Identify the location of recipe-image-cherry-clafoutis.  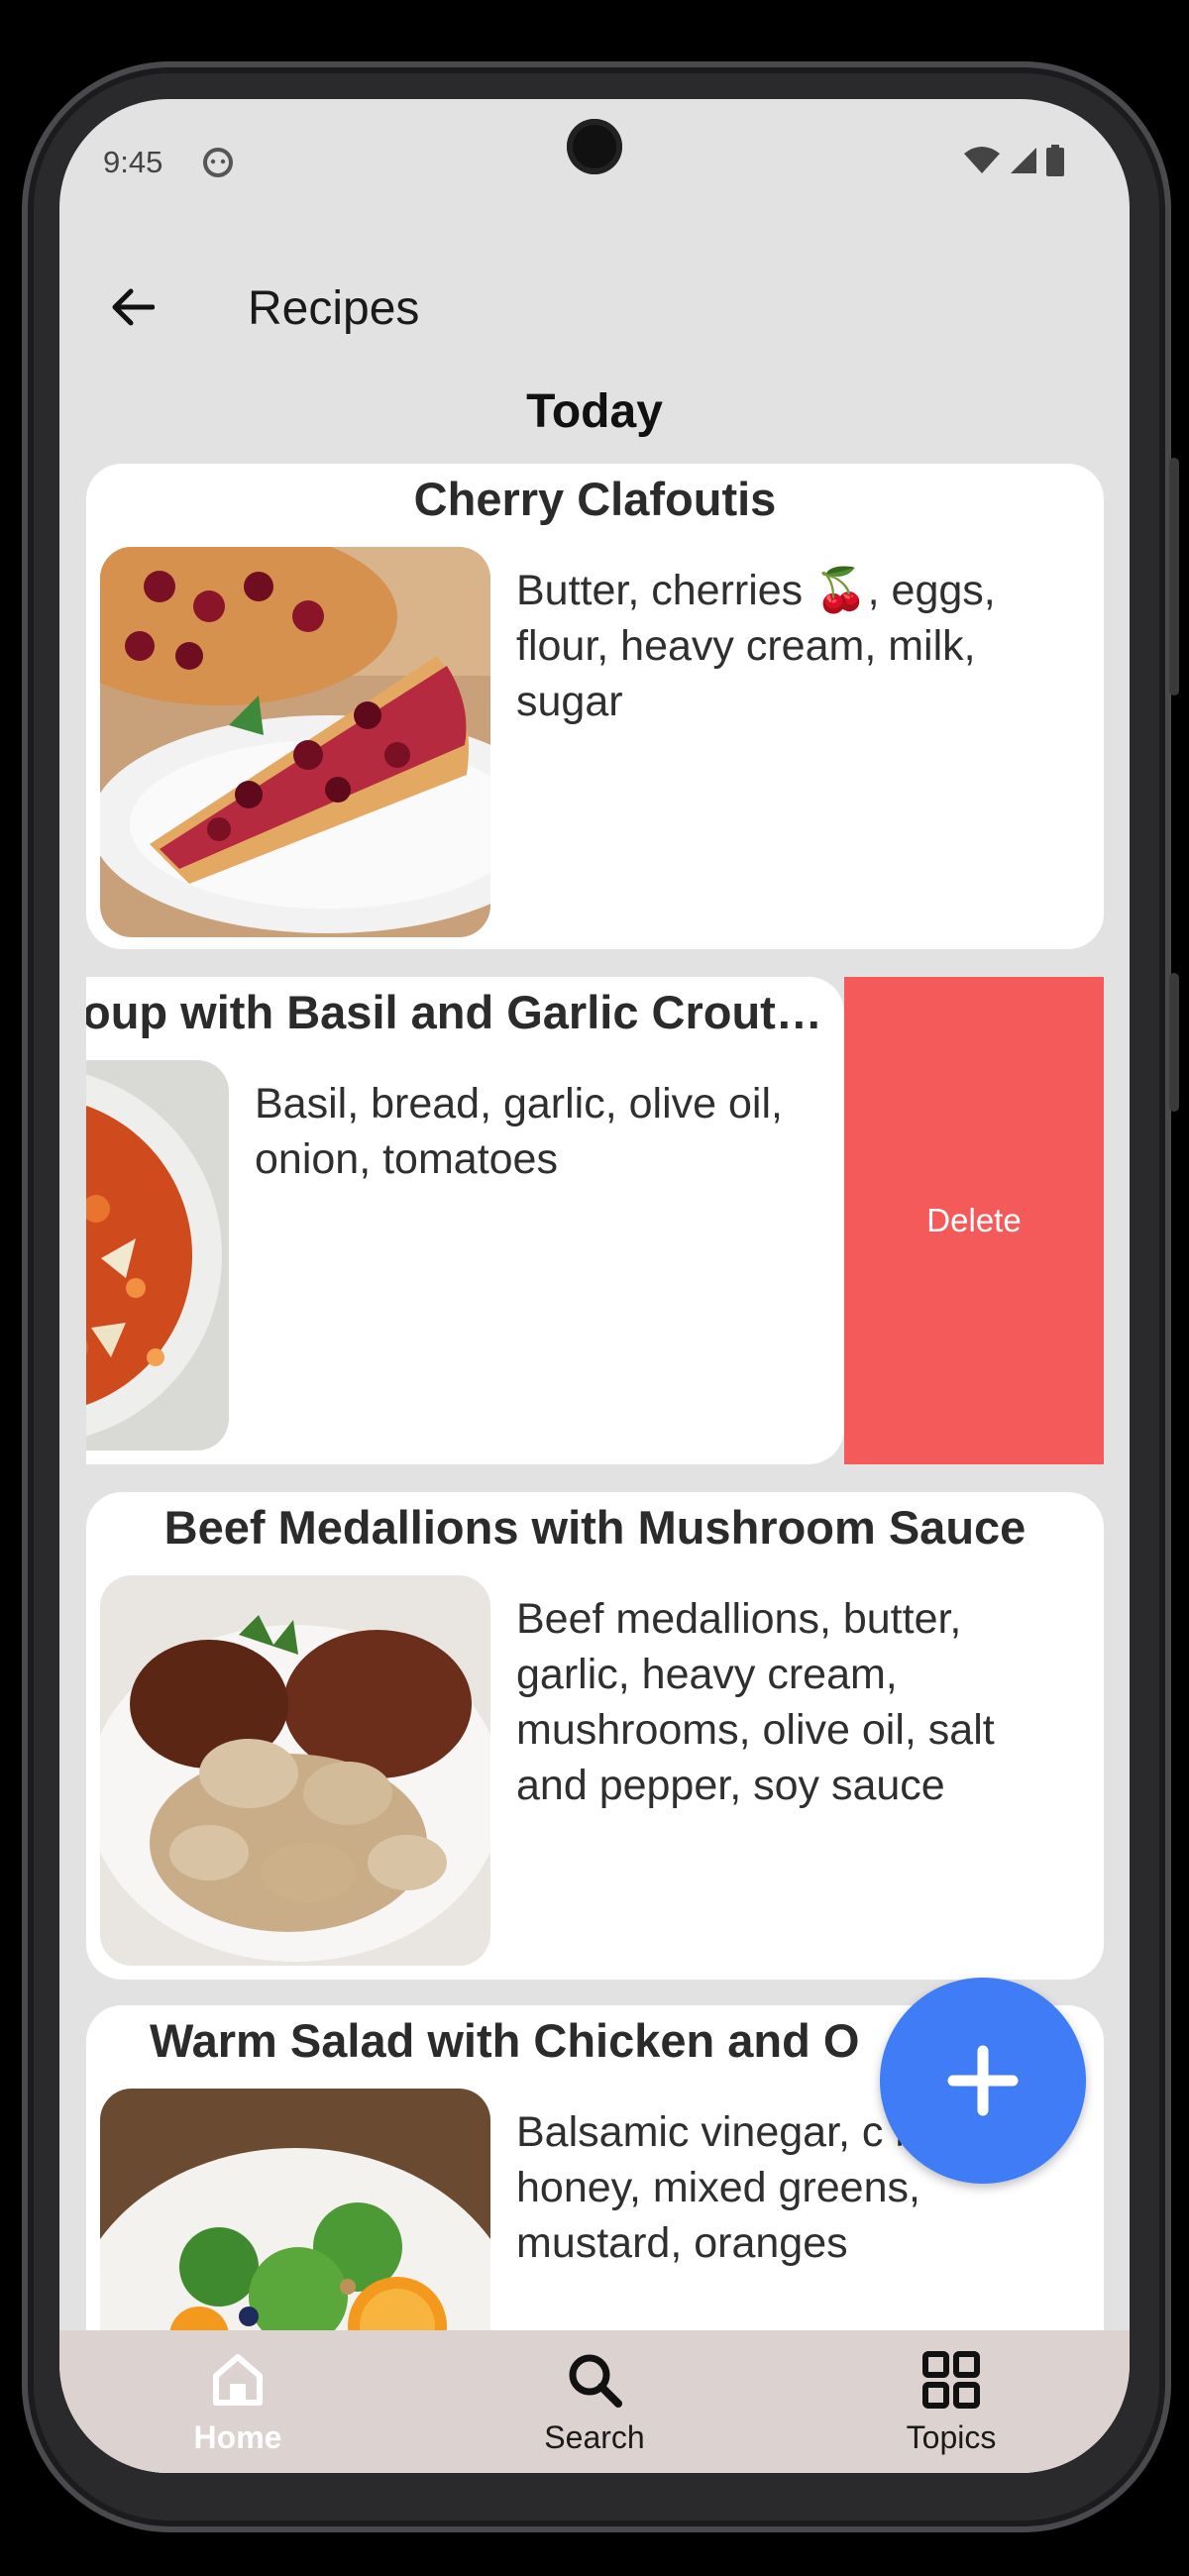
(295, 742).